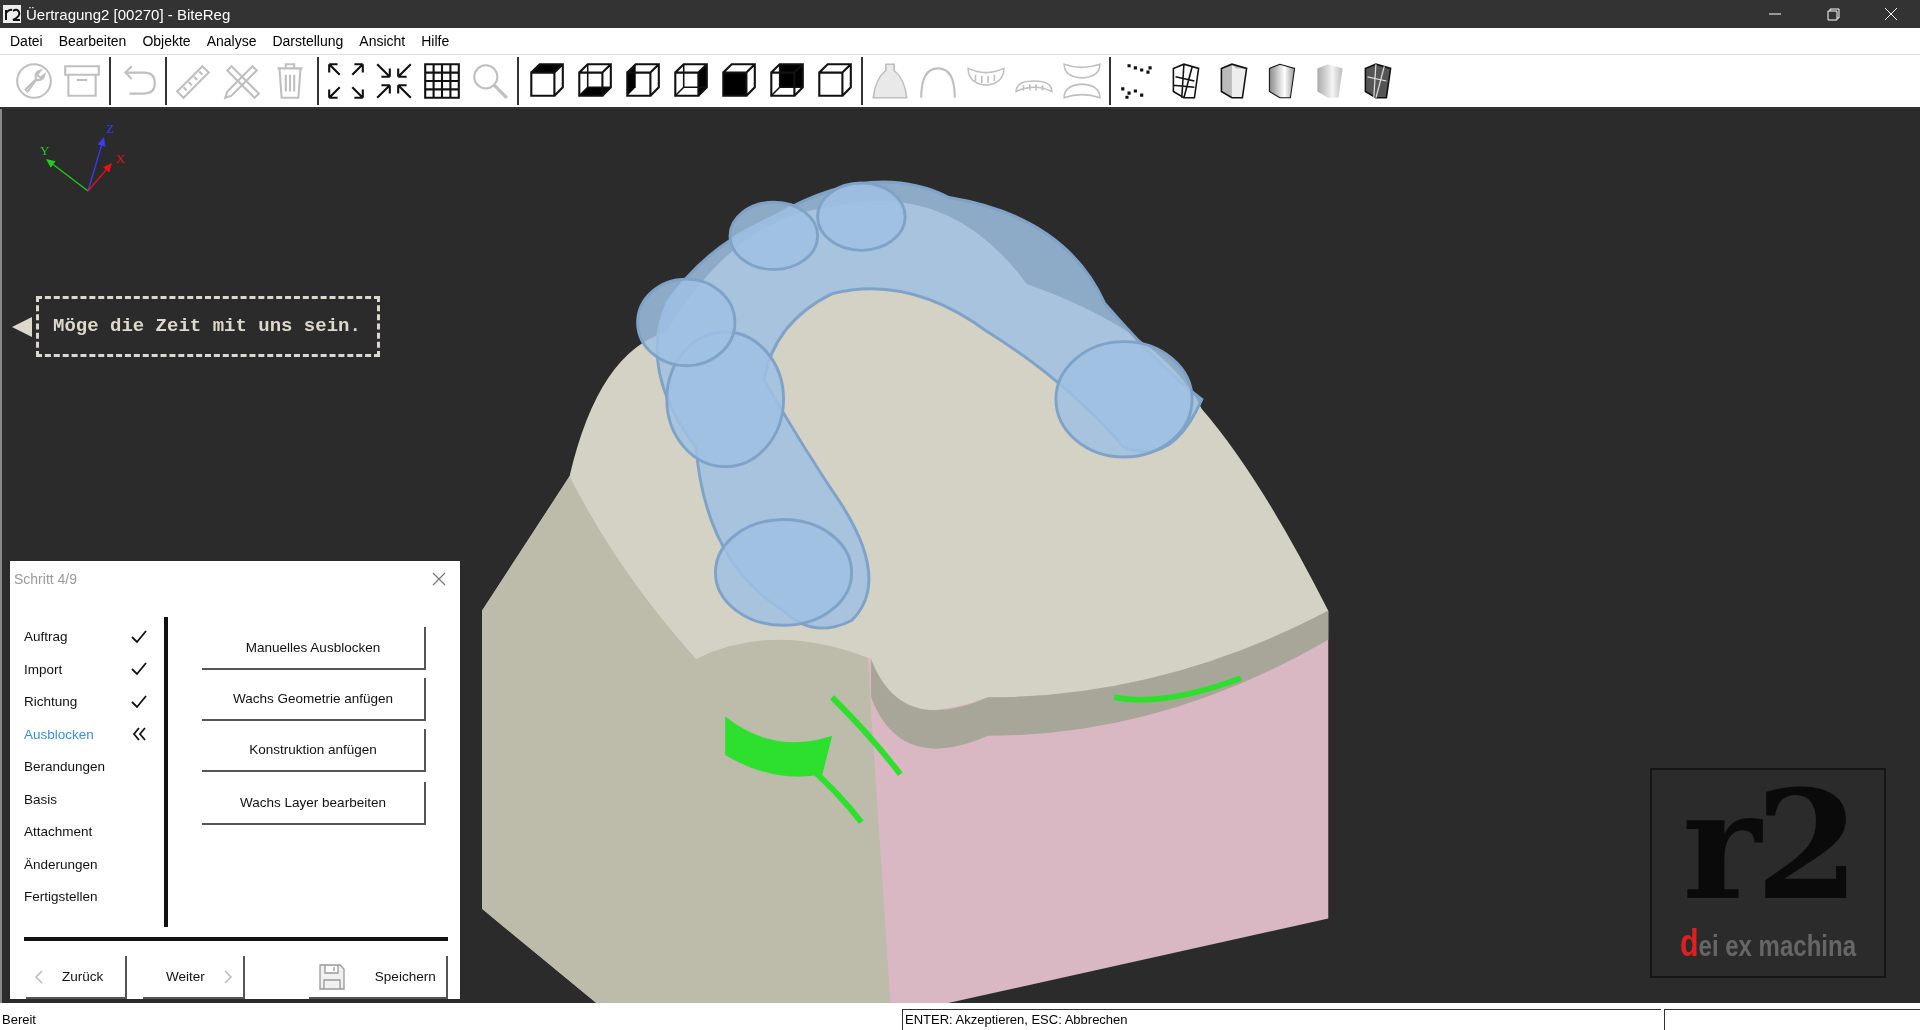 The width and height of the screenshot is (1920, 1030). What do you see at coordinates (77, 977) in the screenshot?
I see `back-button: Zurück` at bounding box center [77, 977].